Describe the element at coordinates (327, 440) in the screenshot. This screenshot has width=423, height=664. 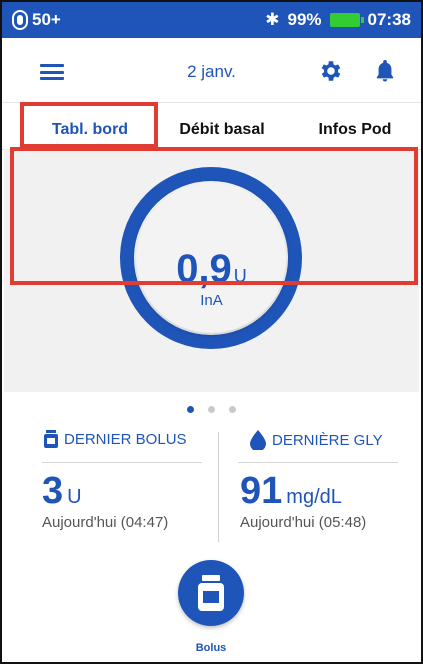
I see `last-gly-label: DERNIÈRE GLY` at that location.